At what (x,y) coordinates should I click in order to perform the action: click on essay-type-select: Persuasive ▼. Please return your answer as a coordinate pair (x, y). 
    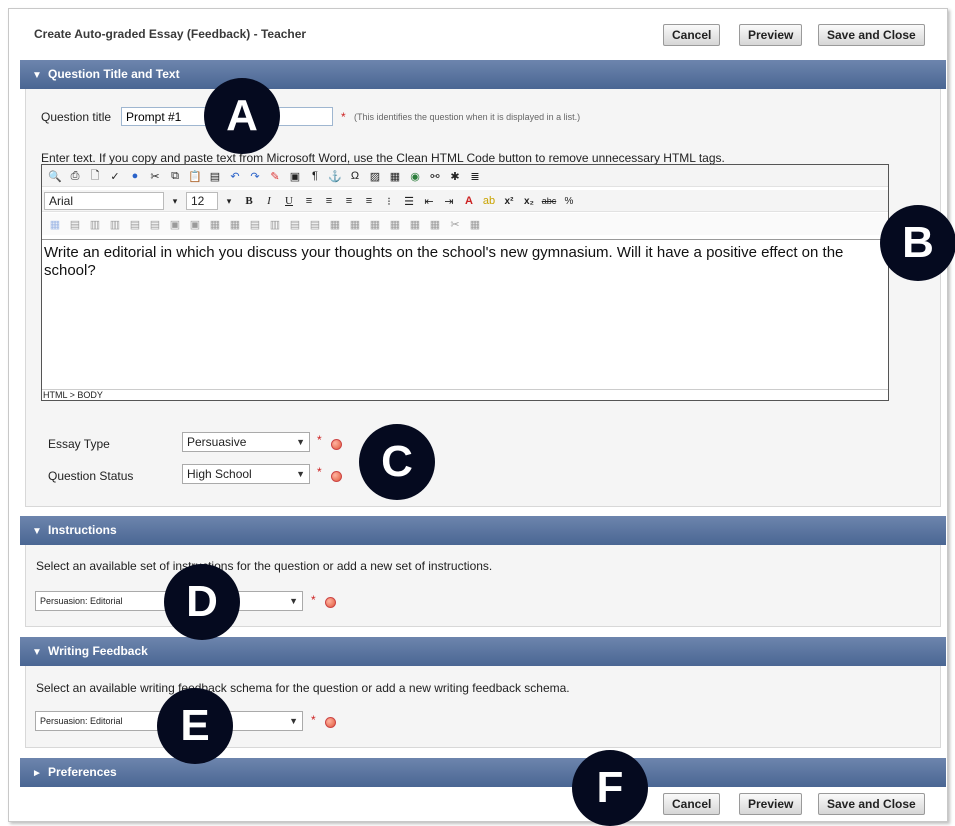
    Looking at the image, I should click on (246, 442).